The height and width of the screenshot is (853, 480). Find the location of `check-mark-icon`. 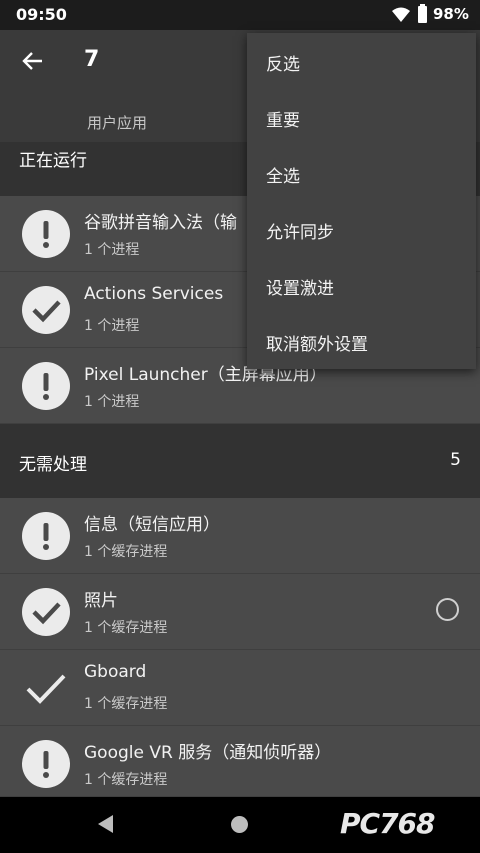

check-mark-icon is located at coordinates (46, 689).